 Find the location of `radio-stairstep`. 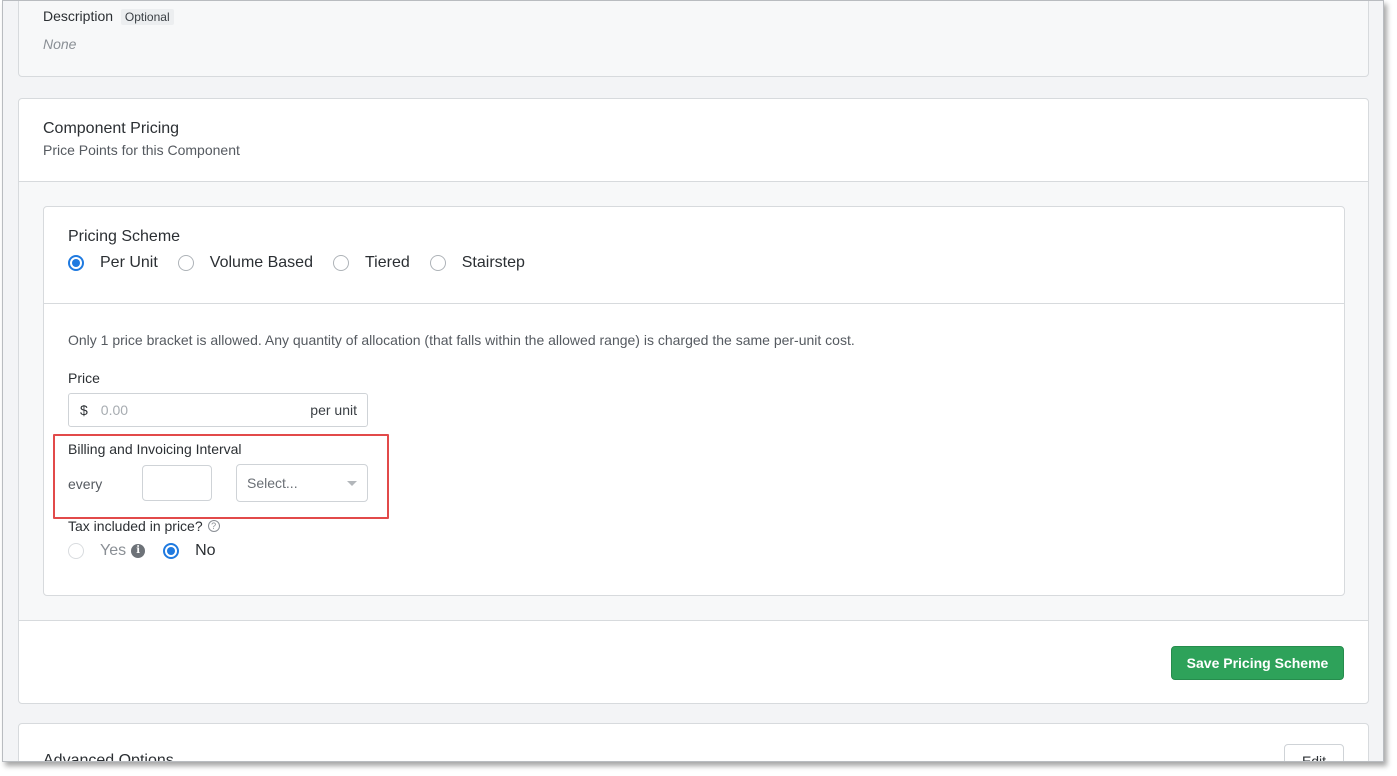

radio-stairstep is located at coordinates (437, 263).